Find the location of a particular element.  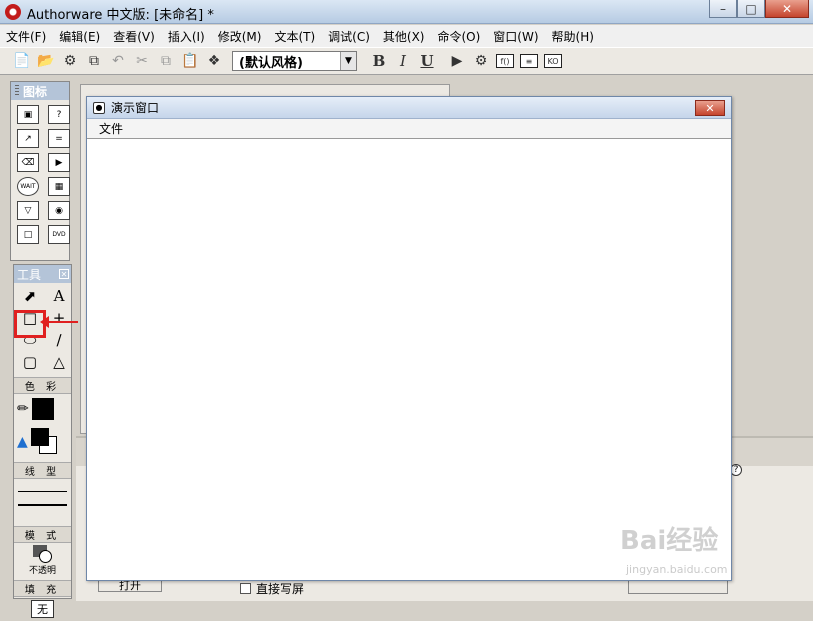

presentation-menu-bar: 文件 is located at coordinates (409, 129).